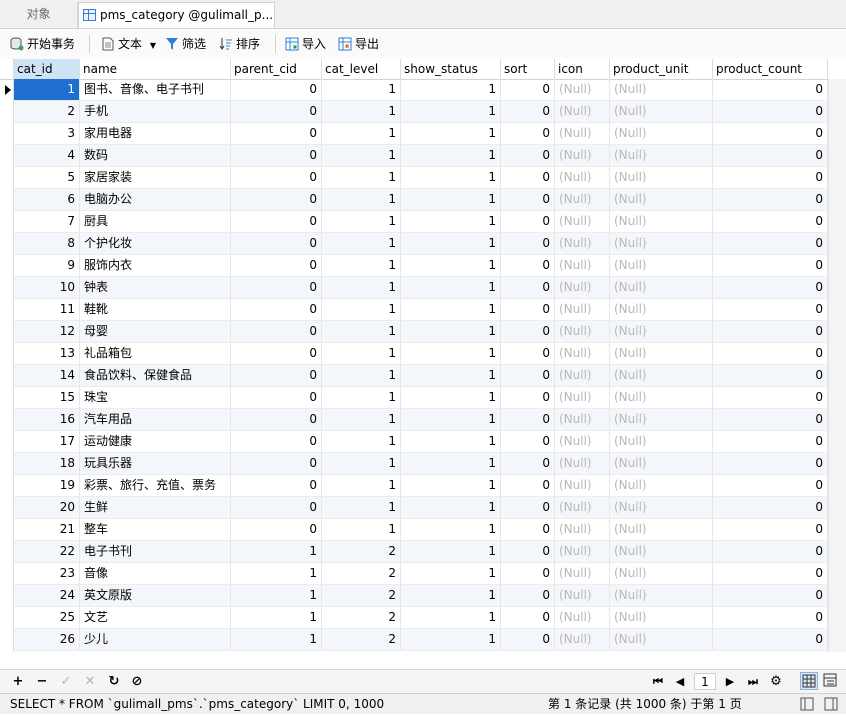 This screenshot has width=846, height=717. I want to click on table-row: 13 礼品箱包 0 1 1 0 (Null) (Null) 0, so click(421, 354).